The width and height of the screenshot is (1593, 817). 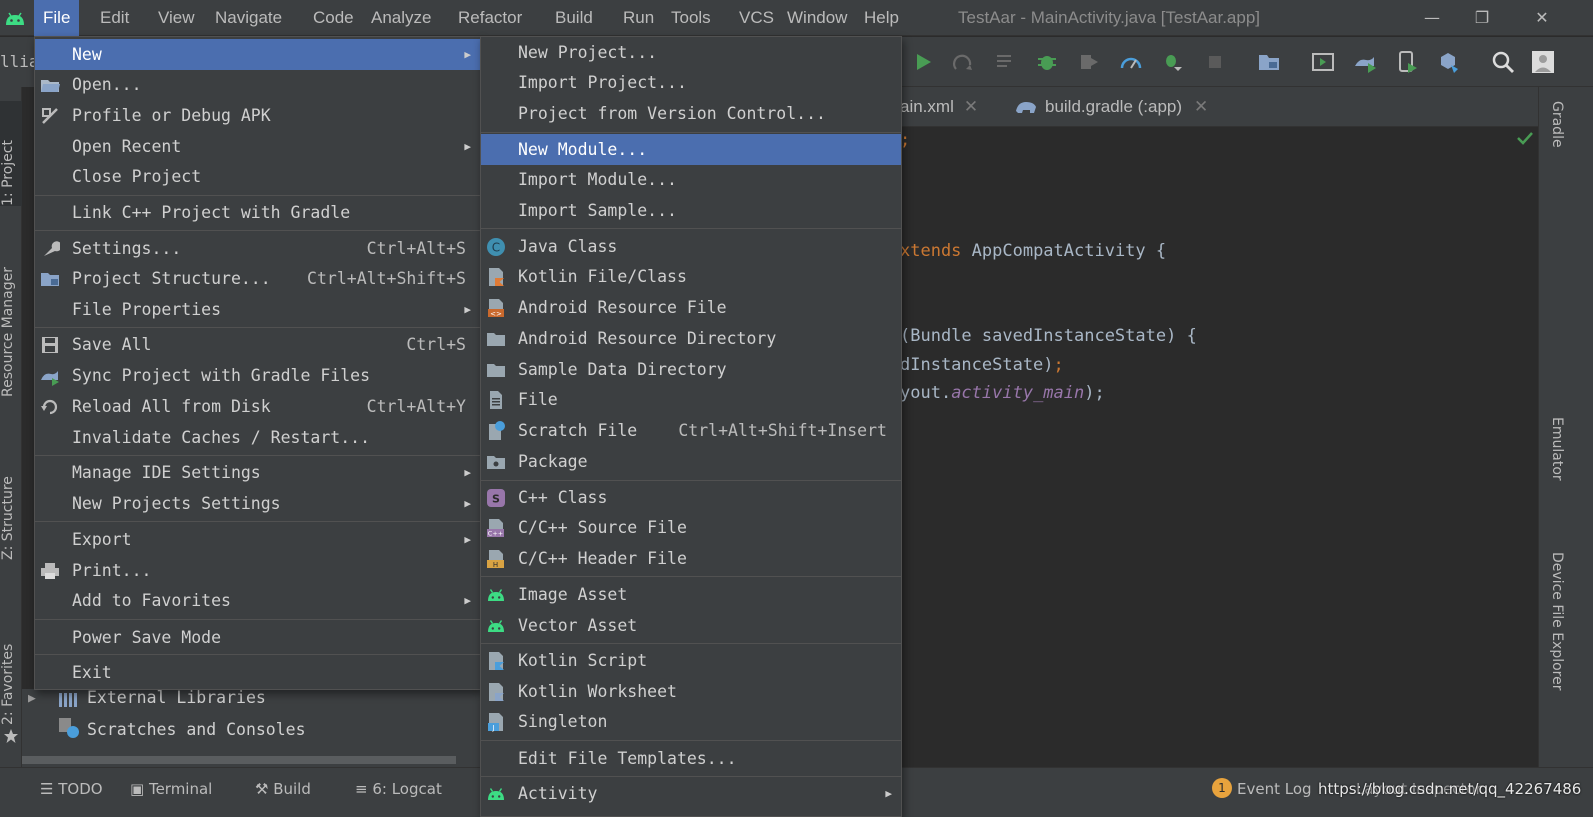 I want to click on menu-window: Window, so click(x=817, y=18).